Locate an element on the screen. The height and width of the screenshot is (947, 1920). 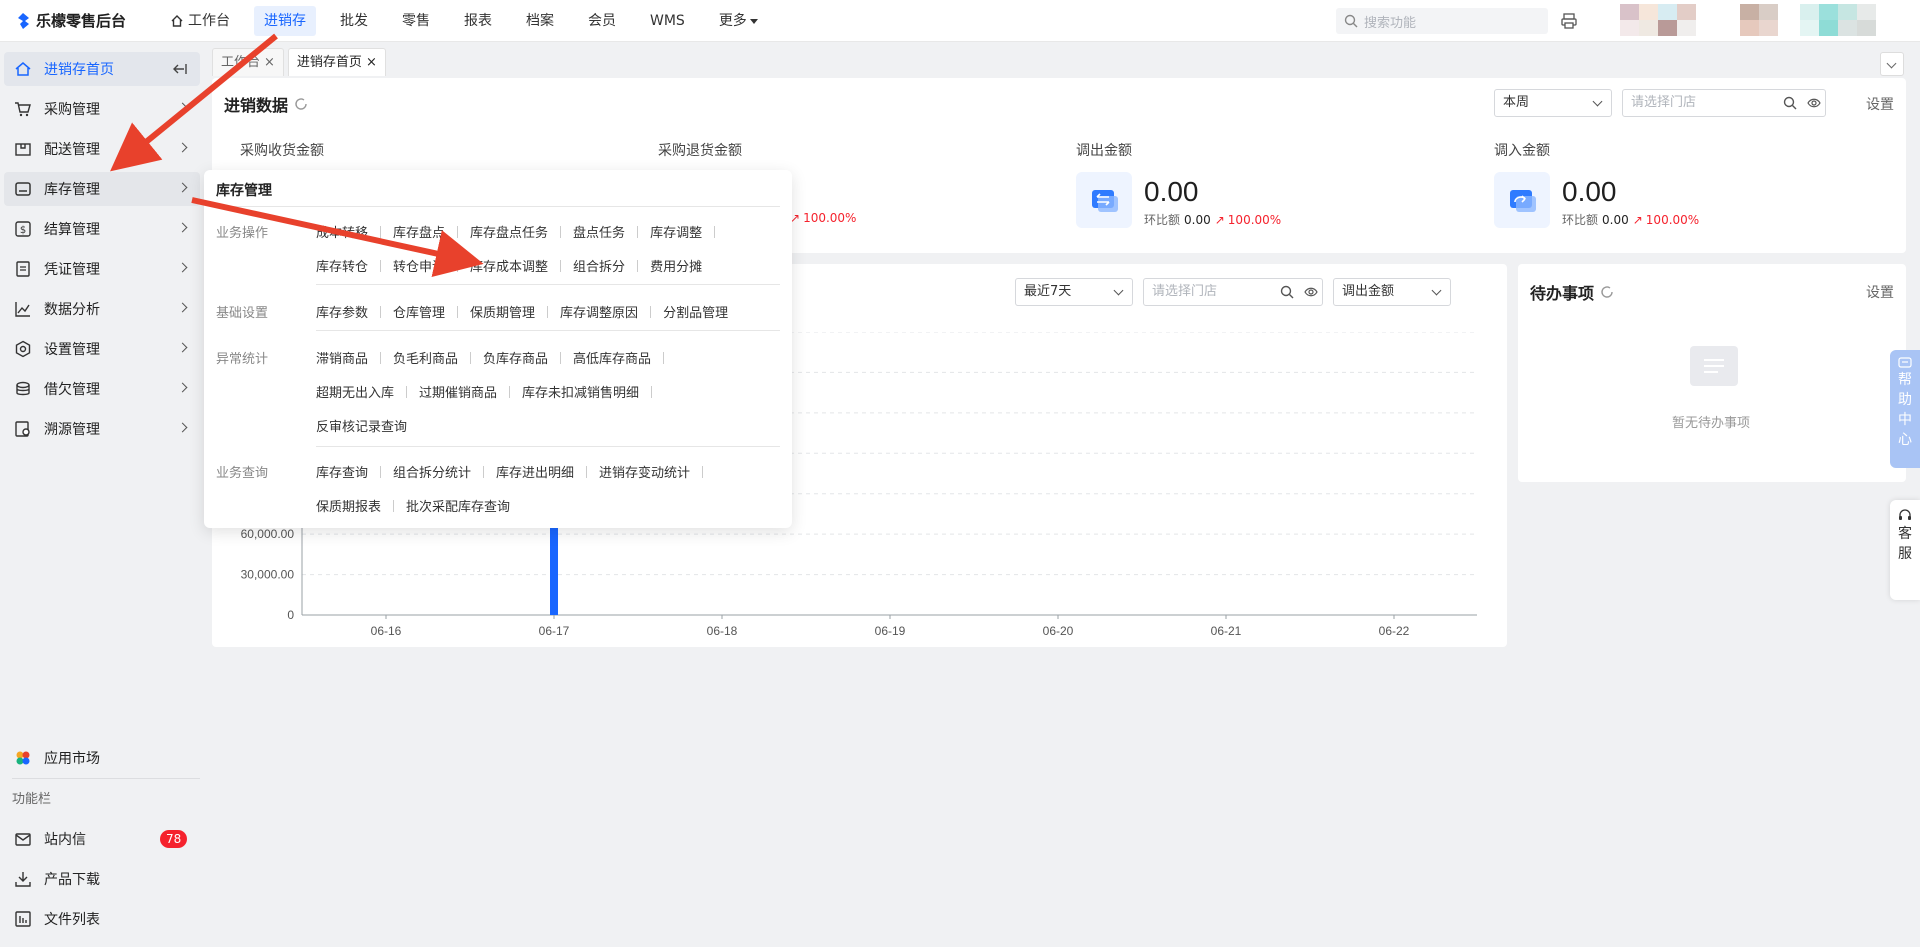
chevron-right-icon is located at coordinates (182, 107).